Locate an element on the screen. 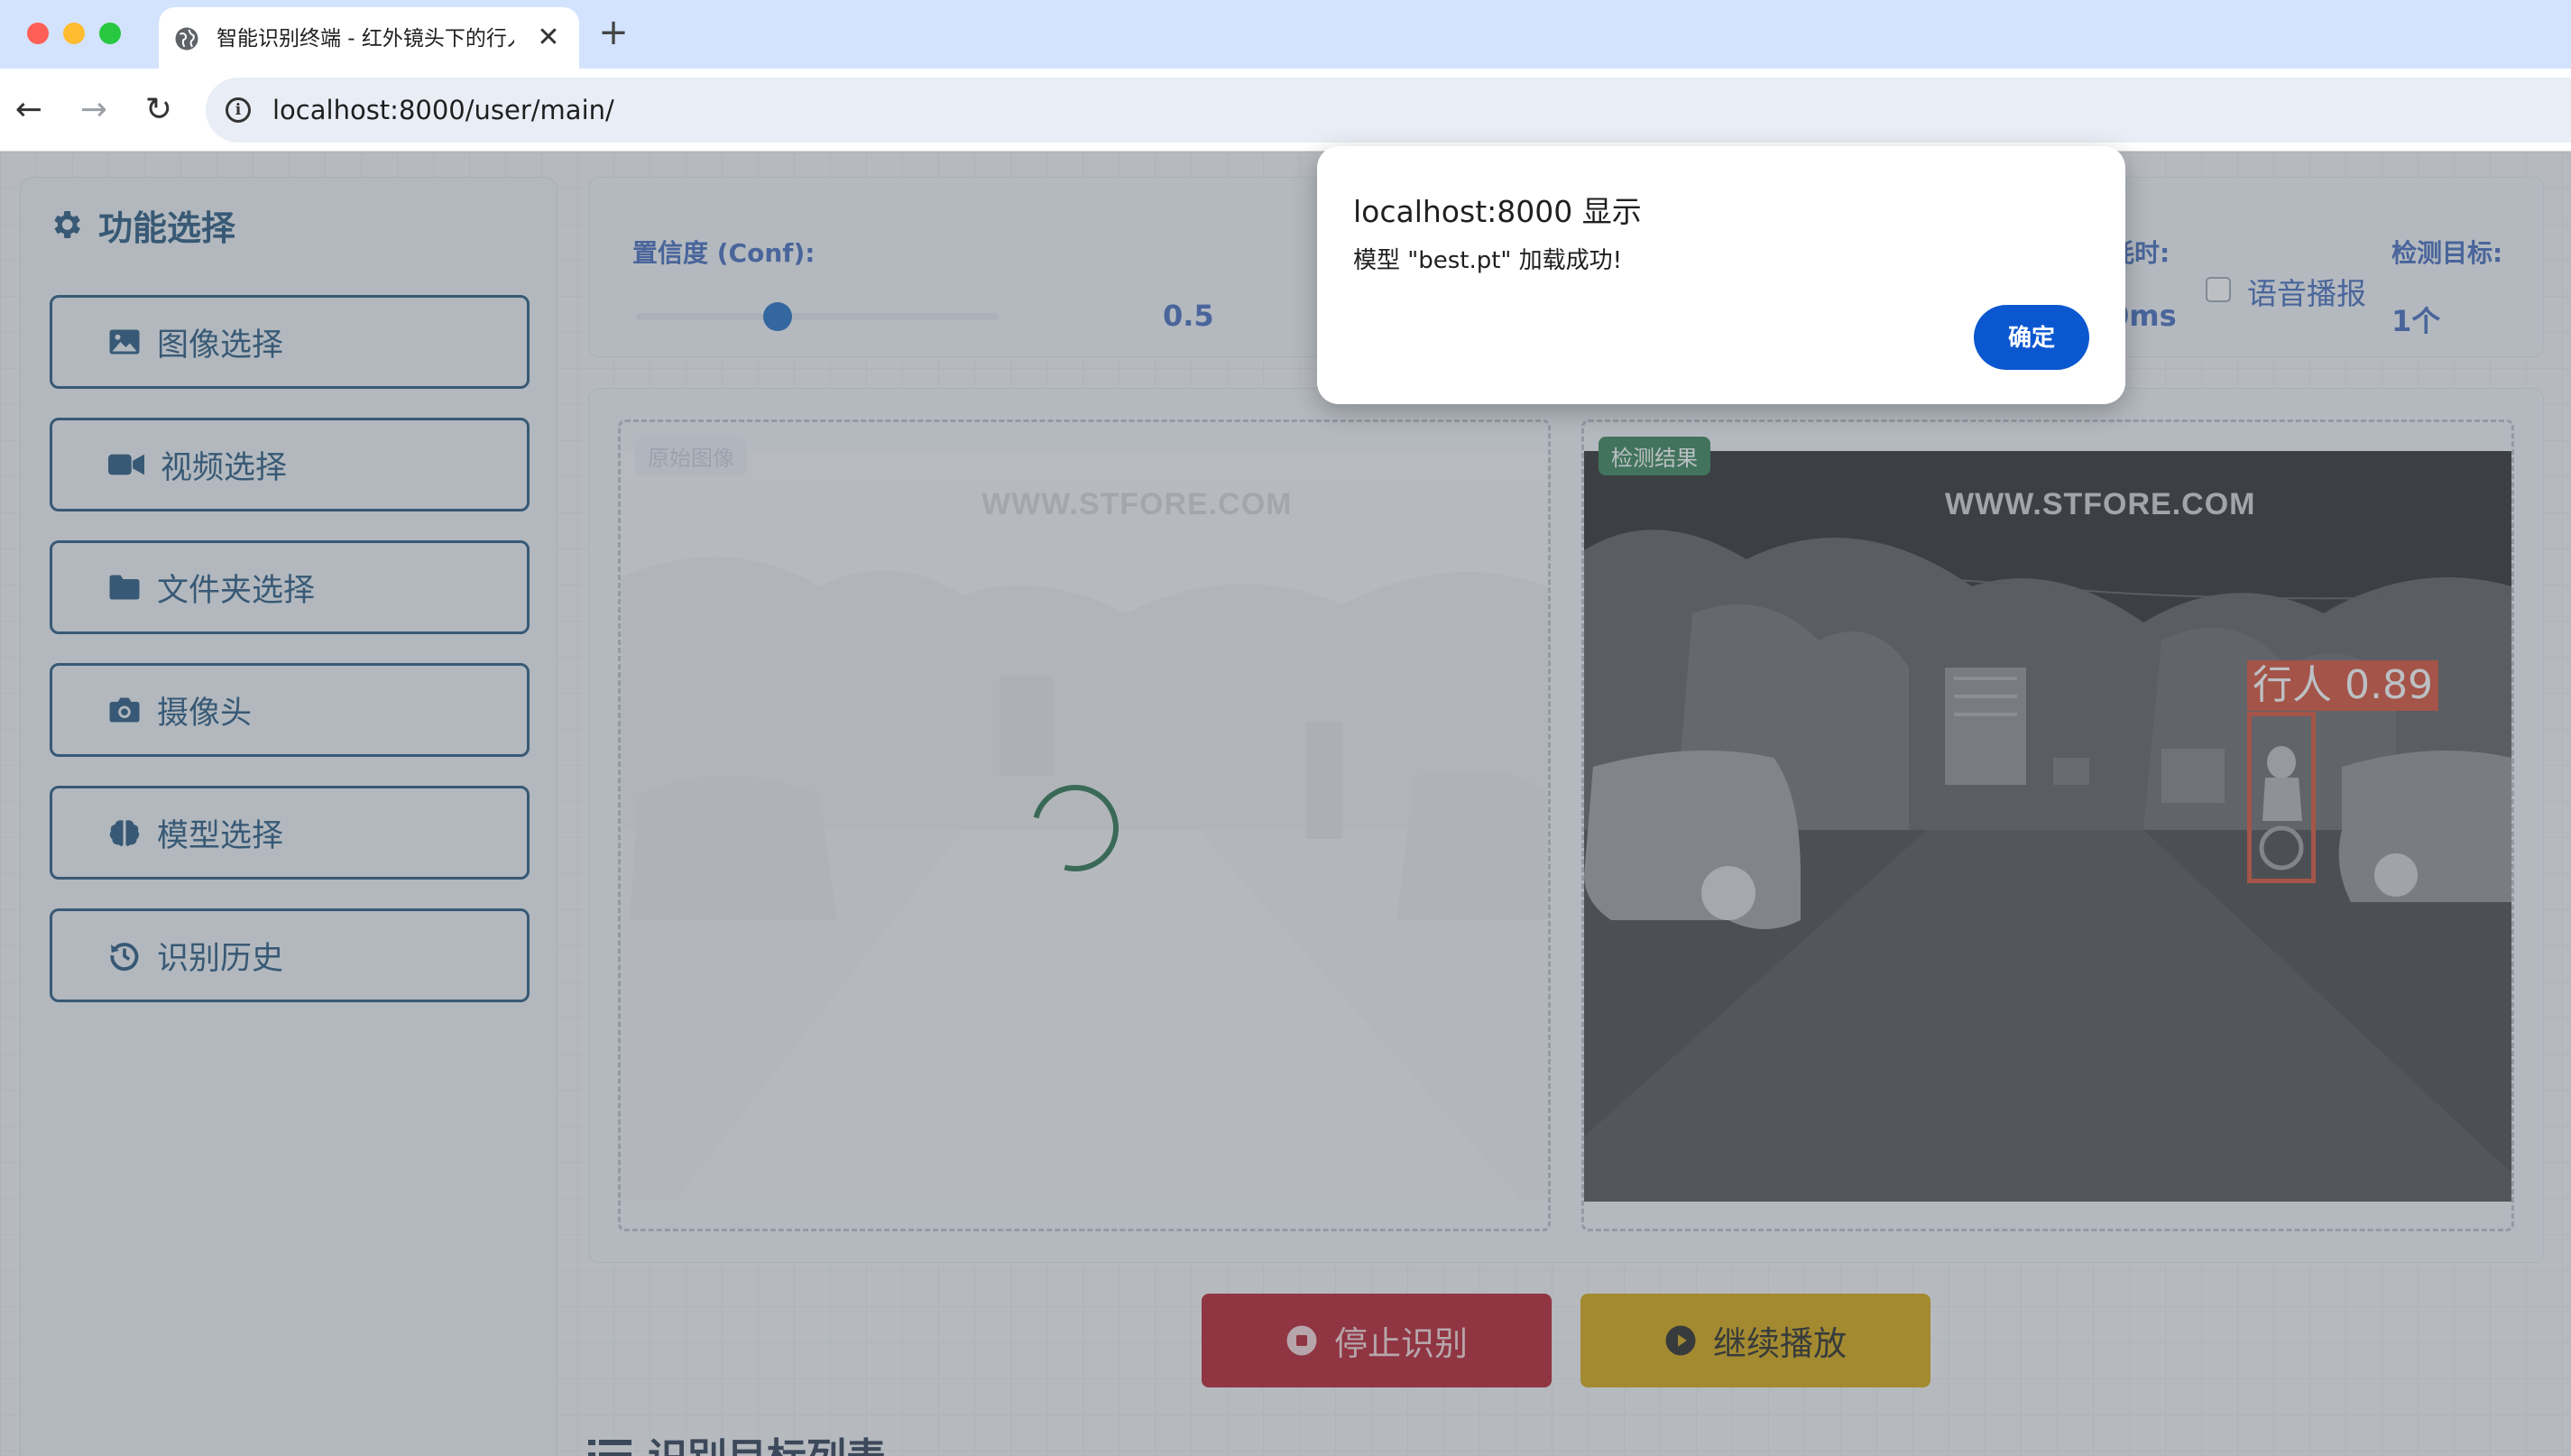 The width and height of the screenshot is (2571, 1456). globe-icon is located at coordinates (186, 39).